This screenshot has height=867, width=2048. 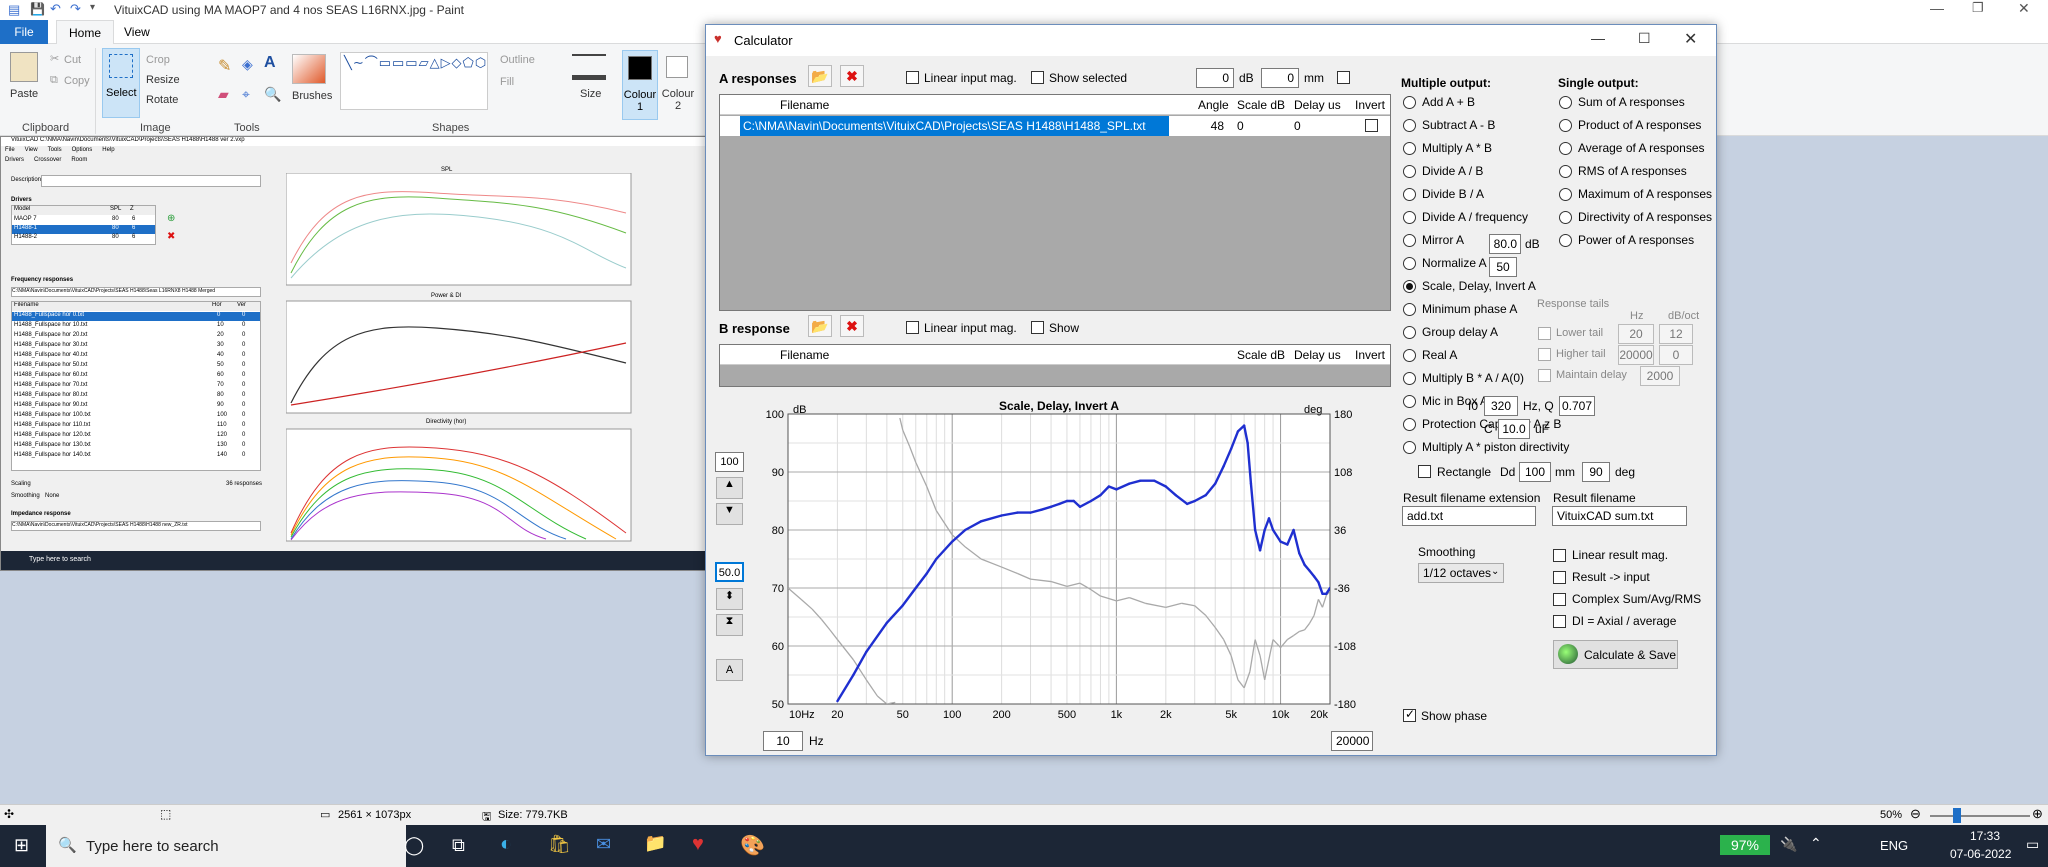 I want to click on lower-tail-hz-input: 20, so click(x=1636, y=334).